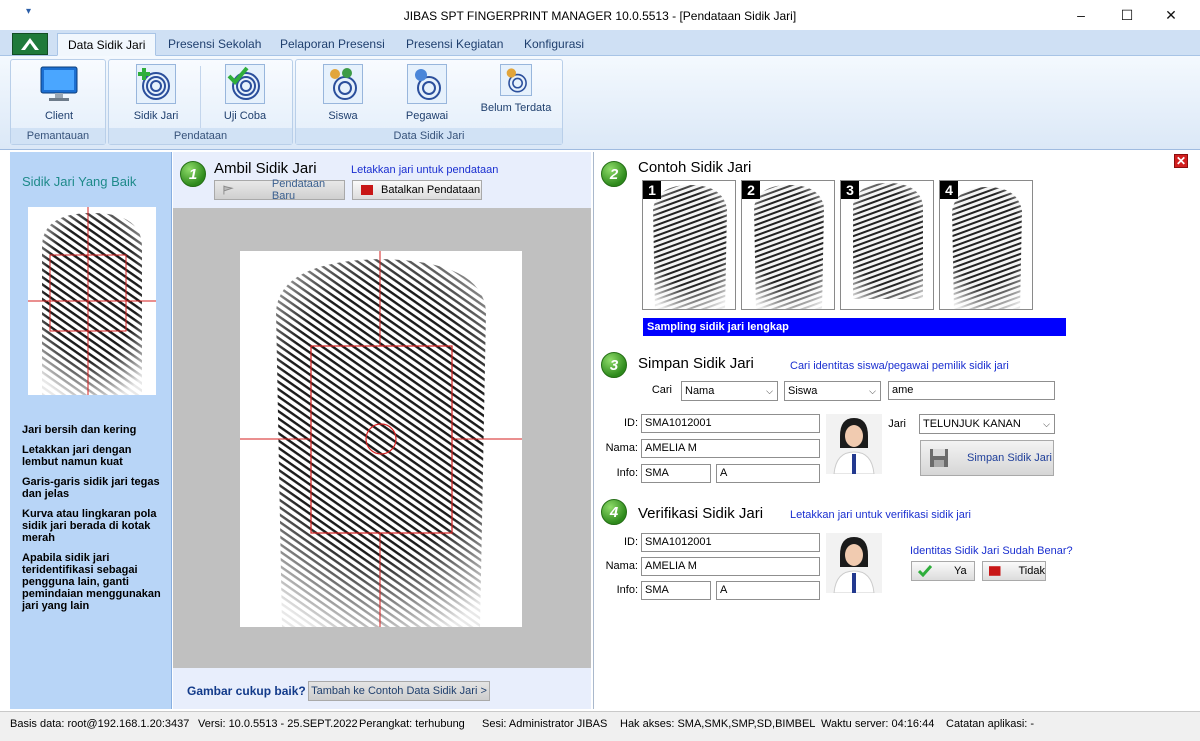  Describe the element at coordinates (614, 174) in the screenshot. I see `step-2-badge: 2` at that location.